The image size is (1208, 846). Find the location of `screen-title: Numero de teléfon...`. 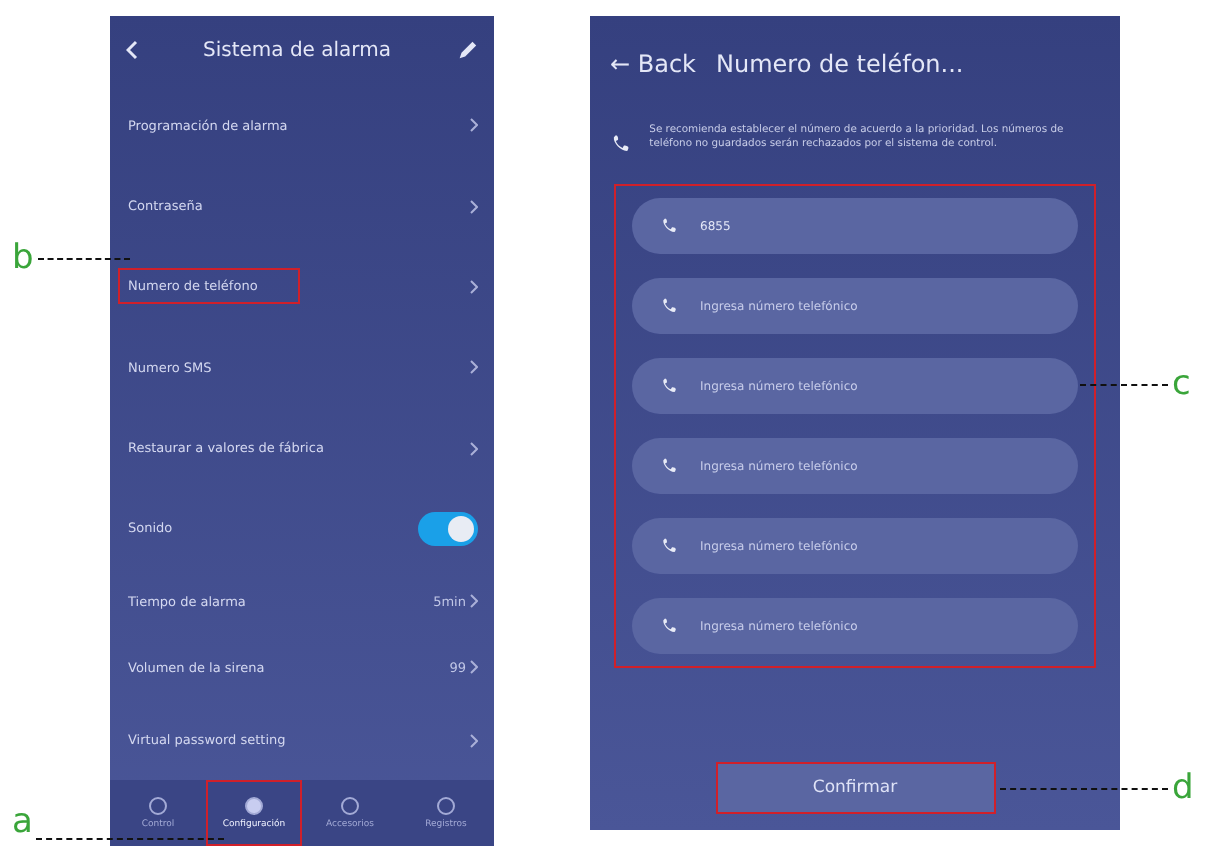

screen-title: Numero de teléfon... is located at coordinates (840, 64).